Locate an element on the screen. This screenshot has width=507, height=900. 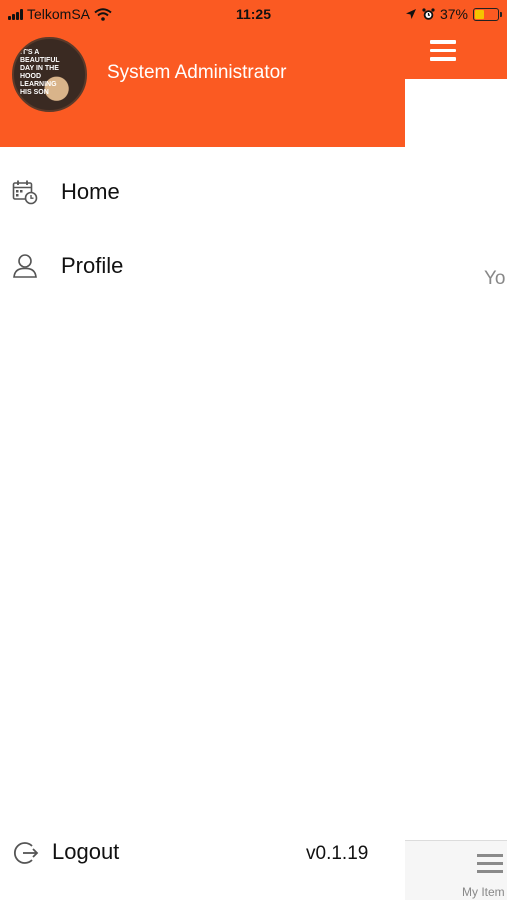
app-version: v0.1.19 is located at coordinates (337, 853).